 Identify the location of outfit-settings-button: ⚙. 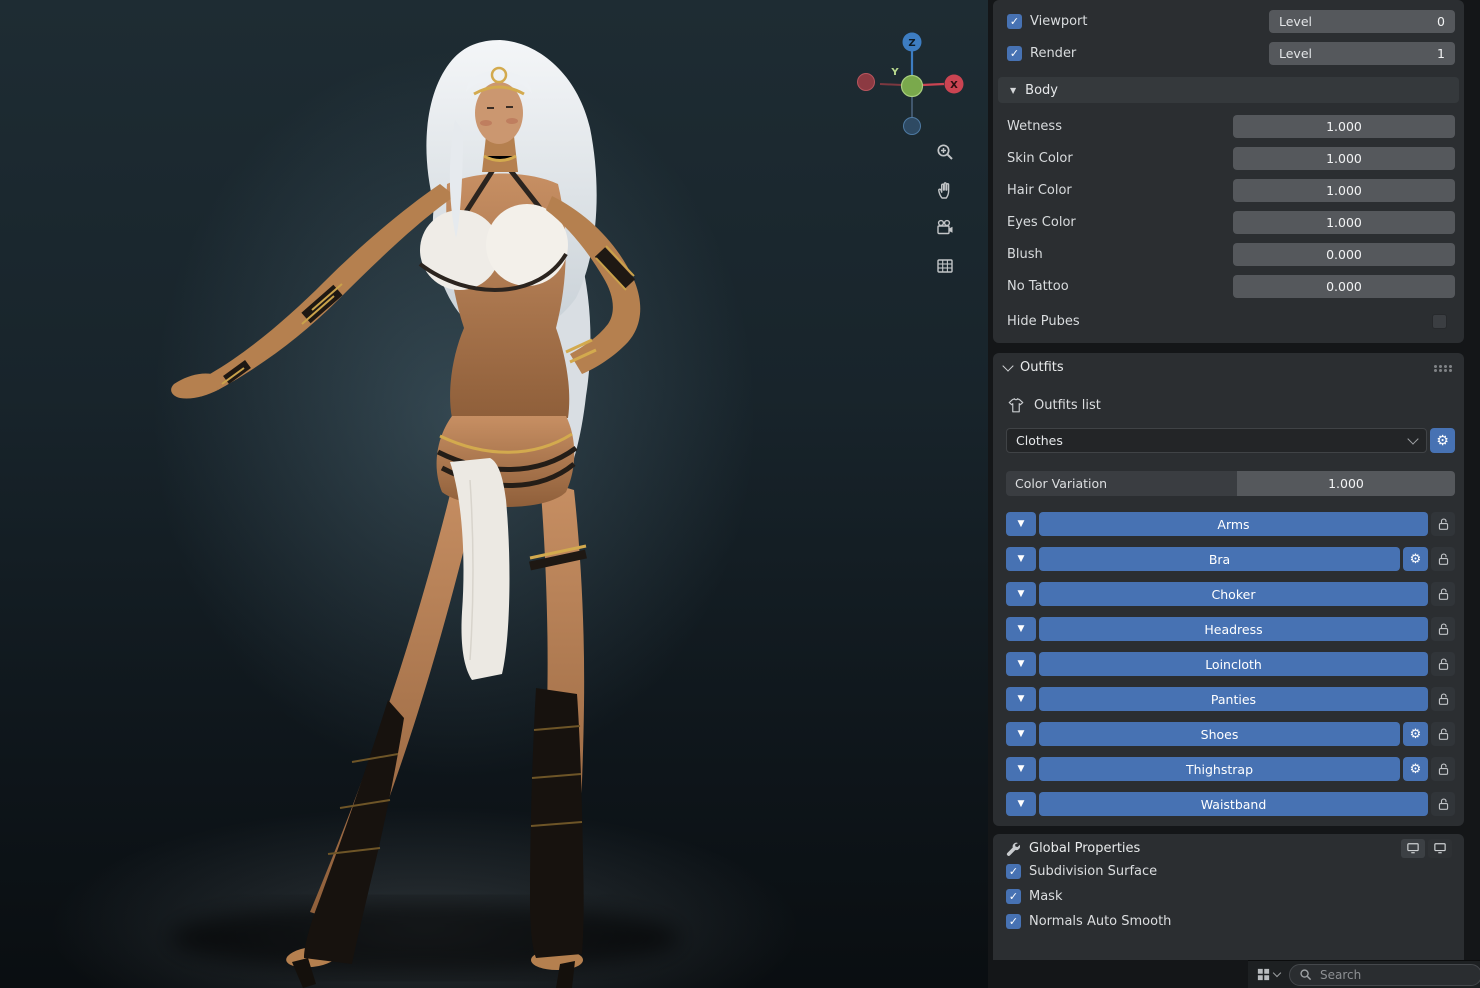
(1442, 440).